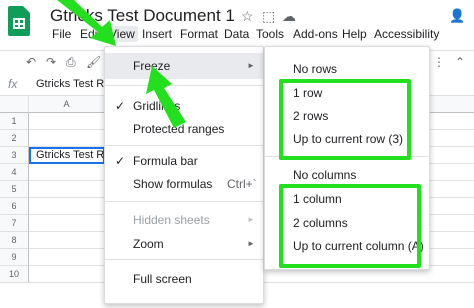  What do you see at coordinates (166, 97) in the screenshot?
I see `arrow-to-freeze` at bounding box center [166, 97].